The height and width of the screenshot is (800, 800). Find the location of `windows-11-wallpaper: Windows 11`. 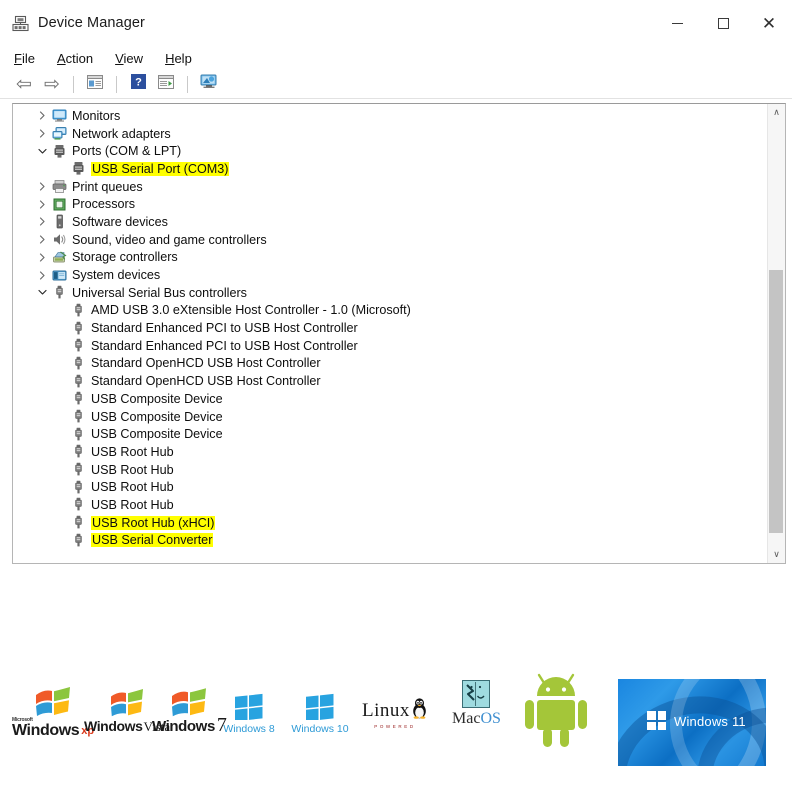

windows-11-wallpaper: Windows 11 is located at coordinates (692, 722).